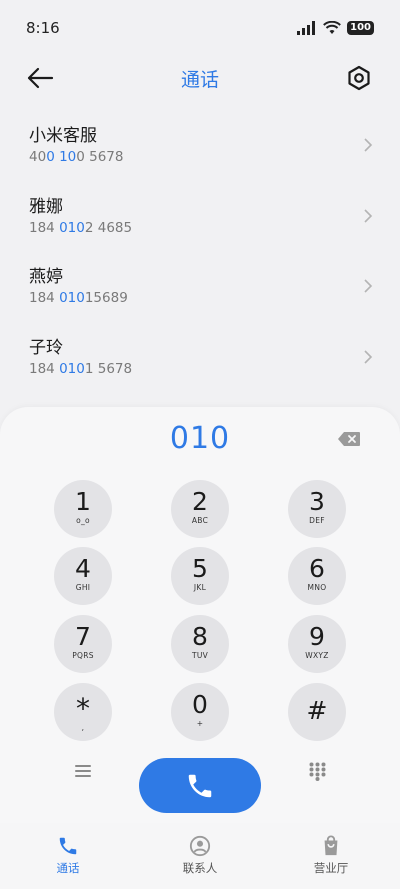 This screenshot has width=400, height=889. What do you see at coordinates (68, 856) in the screenshot?
I see `nav-calls: 通话` at bounding box center [68, 856].